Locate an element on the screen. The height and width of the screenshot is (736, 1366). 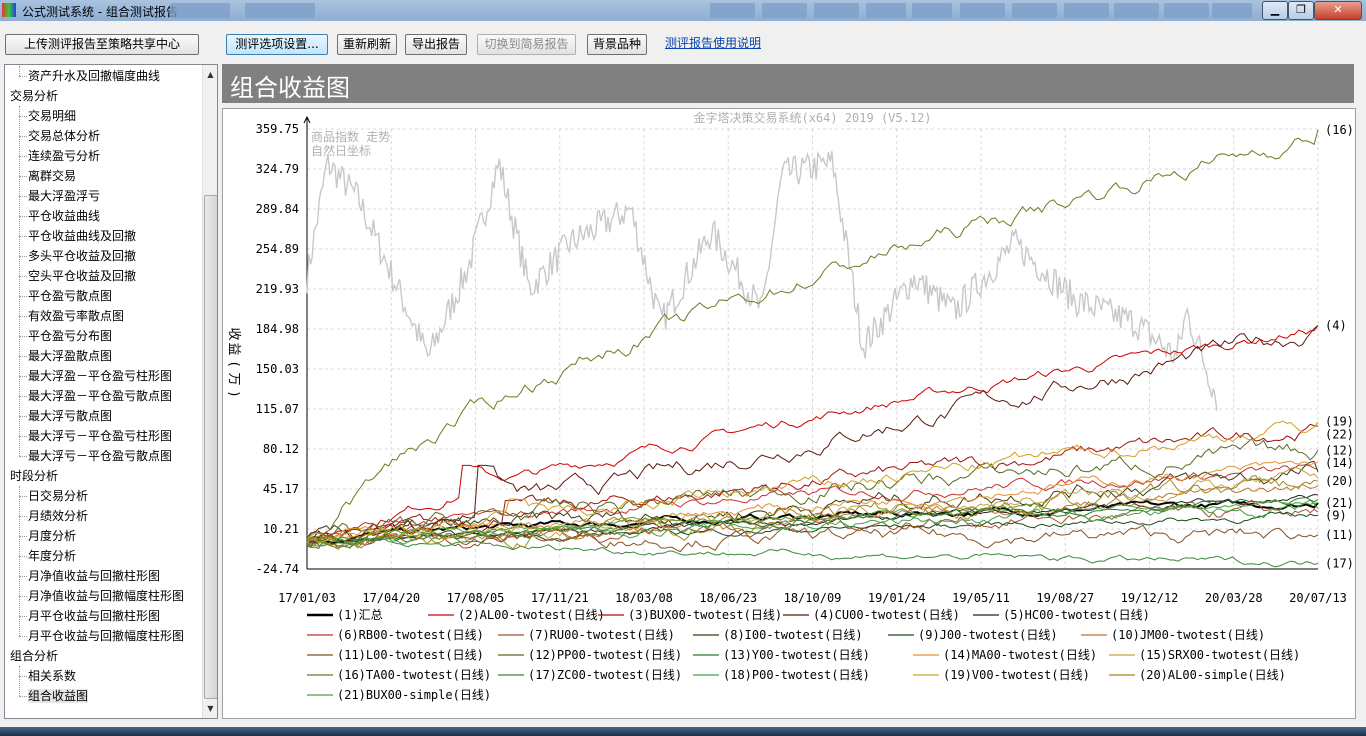
legend-label: (1)汇总 is located at coordinates (360, 615).